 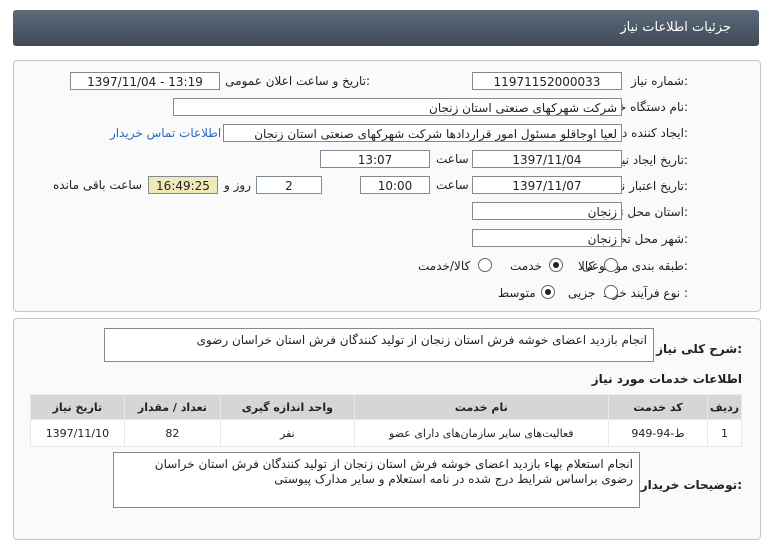 I want to click on col-need-date: تاریخ نیاز, so click(x=77, y=407).